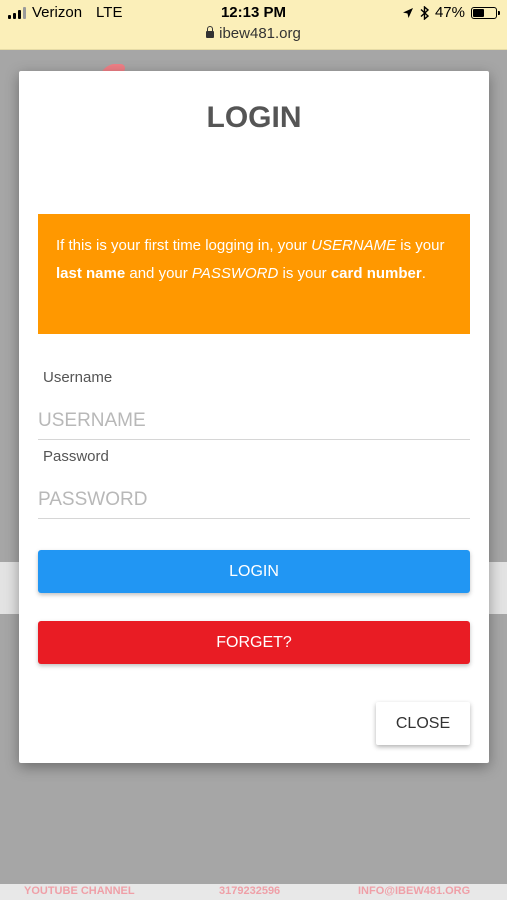  What do you see at coordinates (424, 12) in the screenshot?
I see `bluetooth-icon` at bounding box center [424, 12].